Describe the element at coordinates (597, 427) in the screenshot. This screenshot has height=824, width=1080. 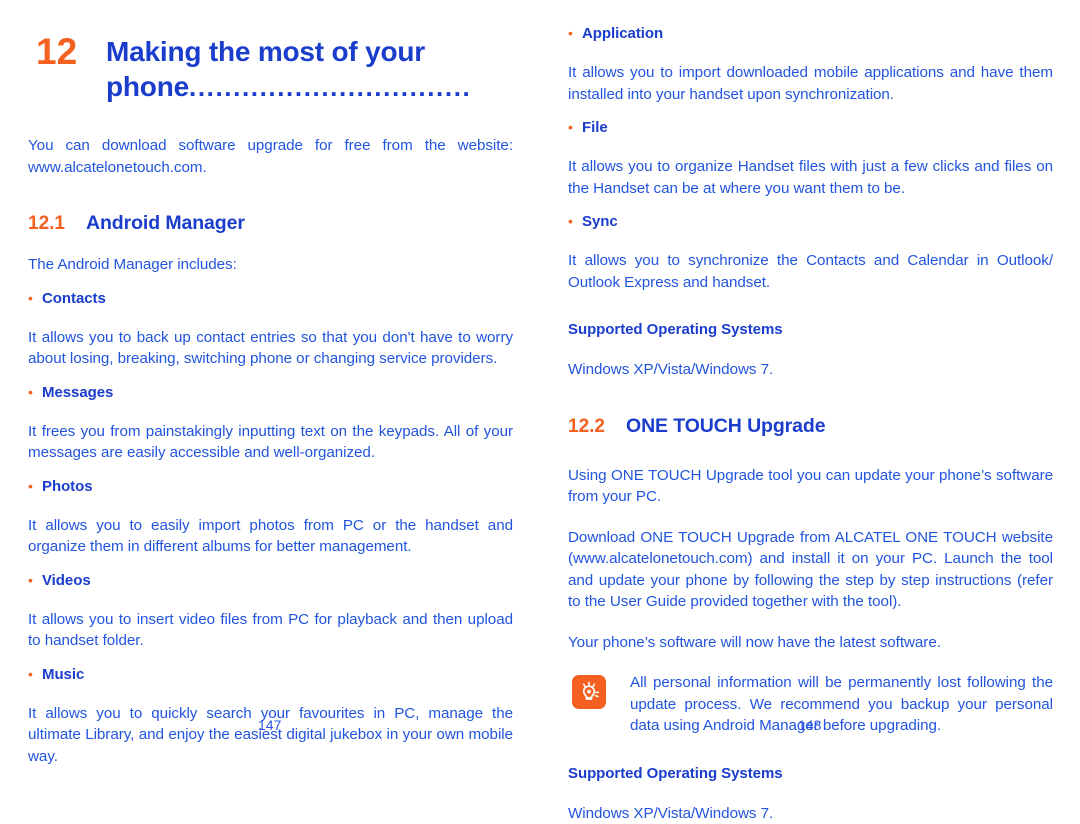
I see `section-number: 12.2` at that location.